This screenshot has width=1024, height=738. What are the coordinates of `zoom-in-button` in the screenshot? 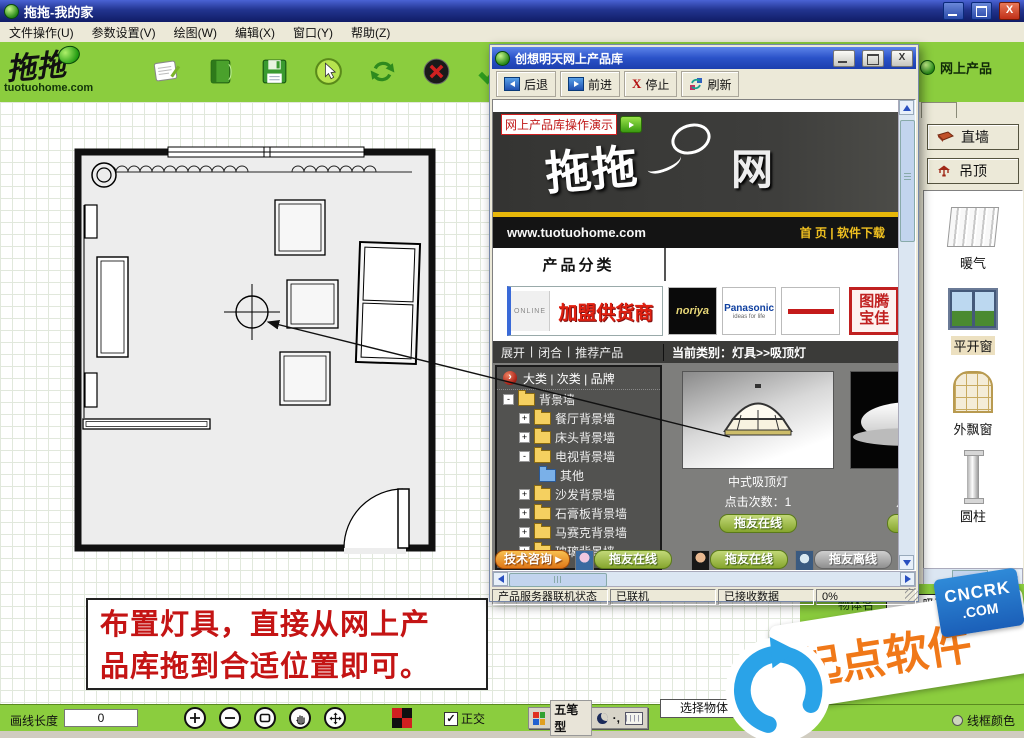 It's located at (195, 718).